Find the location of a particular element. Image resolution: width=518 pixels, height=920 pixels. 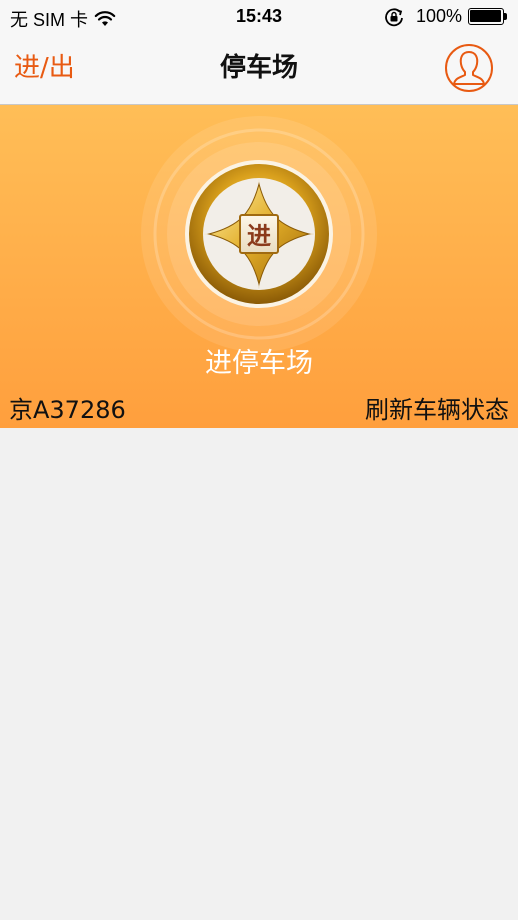

page-title: 停车场 is located at coordinates (258, 68).